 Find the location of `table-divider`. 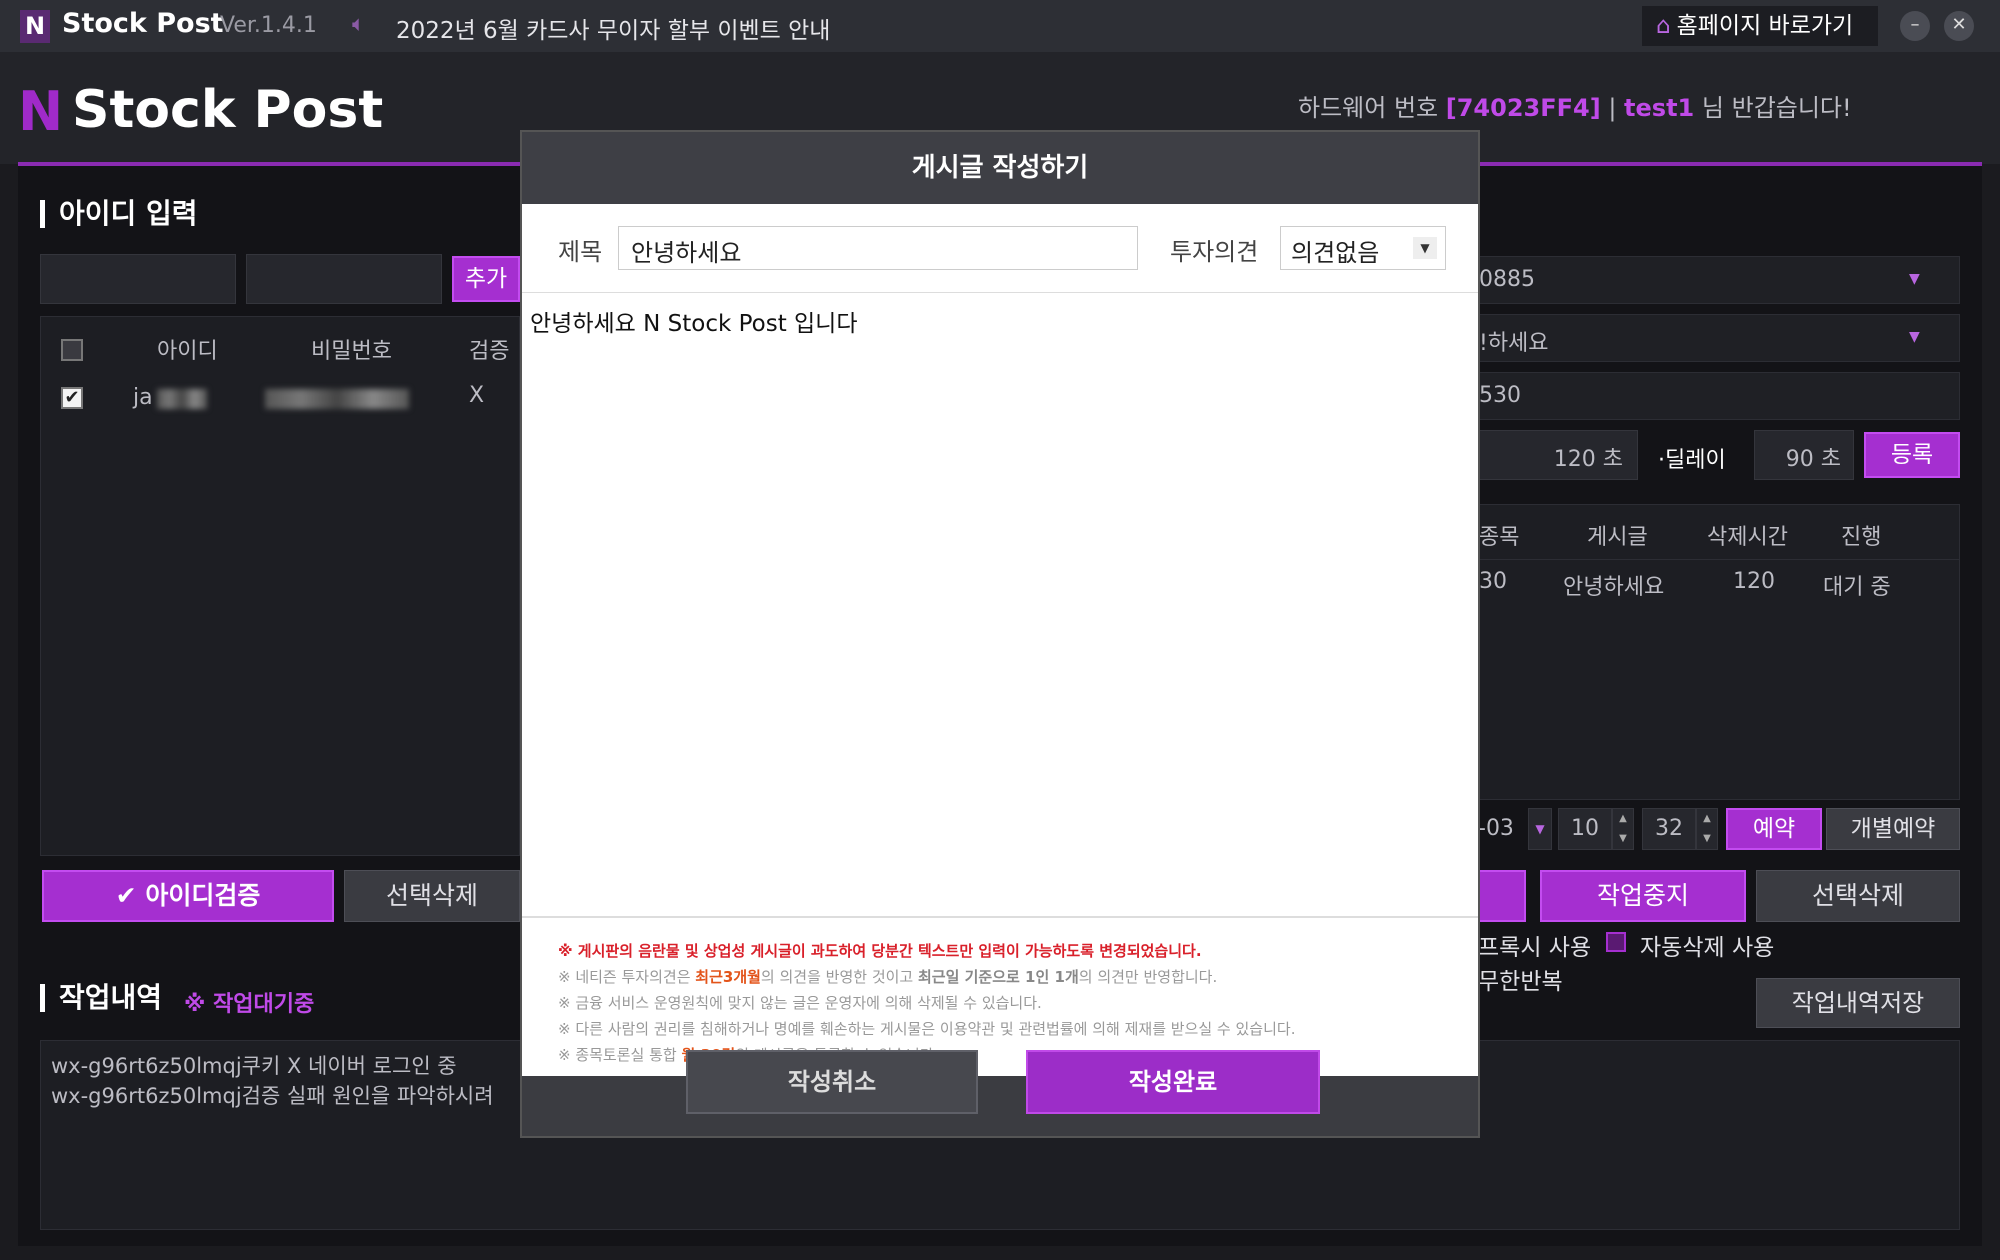

table-divider is located at coordinates (1719, 559).